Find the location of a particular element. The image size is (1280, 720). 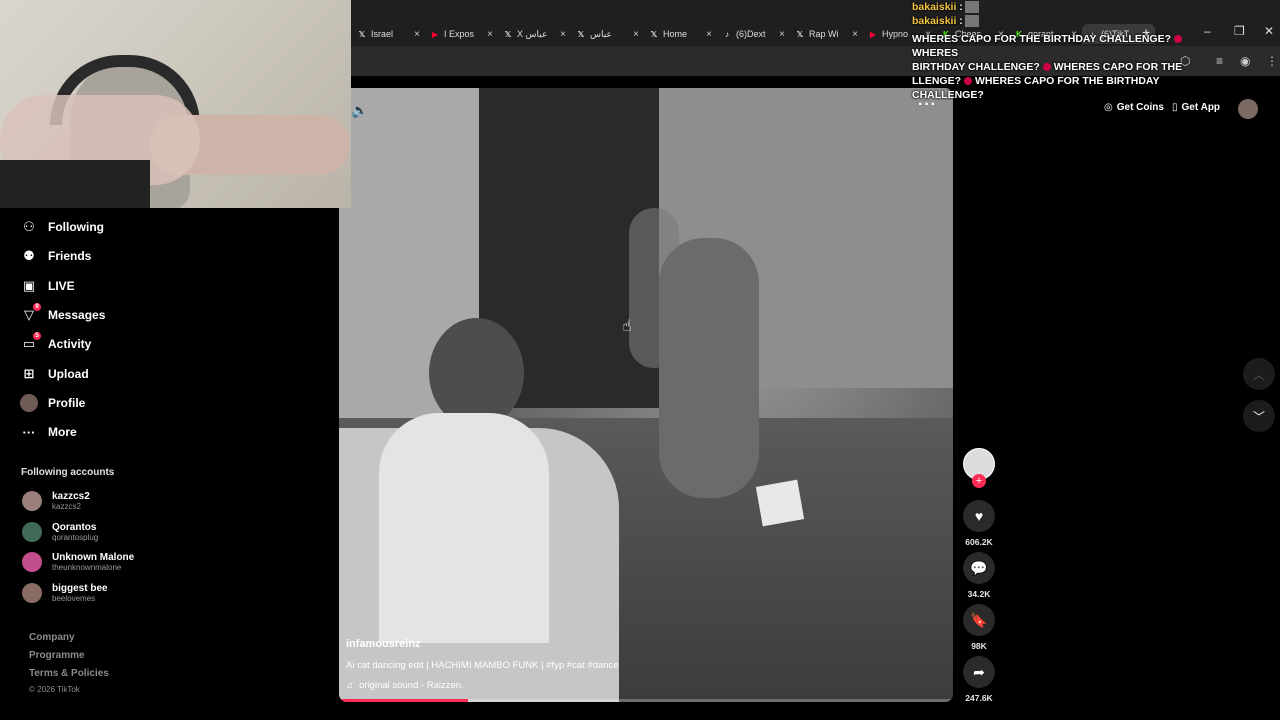

video-scene-person is located at coordinates (464, 480).